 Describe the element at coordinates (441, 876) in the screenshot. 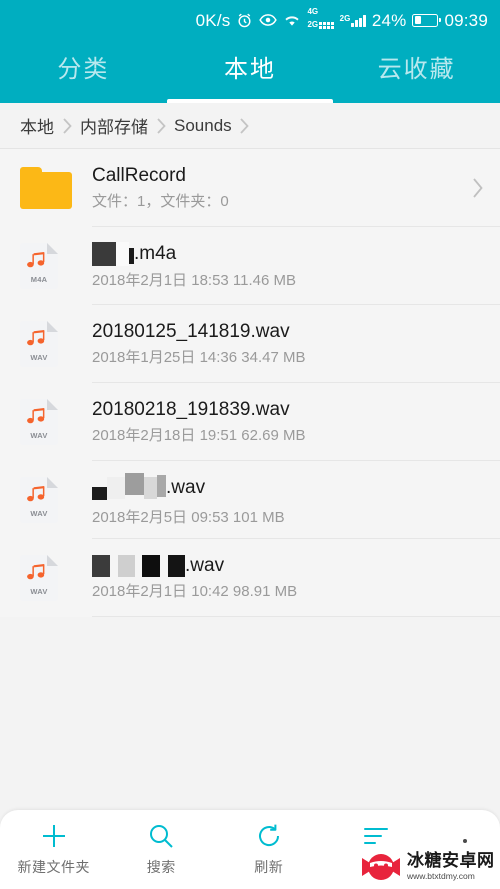

I see `watermark-url: www.btxtdmy.com` at that location.